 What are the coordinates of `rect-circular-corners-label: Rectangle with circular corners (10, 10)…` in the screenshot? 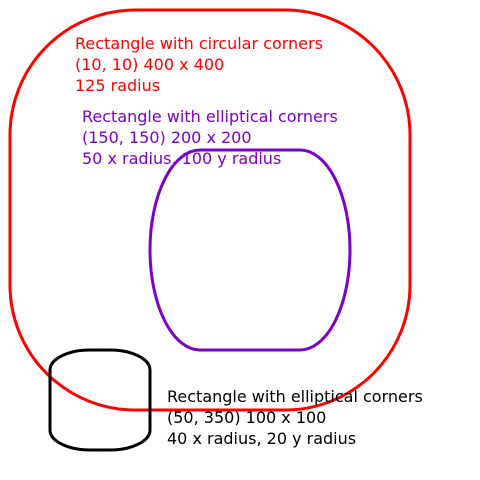 It's located at (199, 64).